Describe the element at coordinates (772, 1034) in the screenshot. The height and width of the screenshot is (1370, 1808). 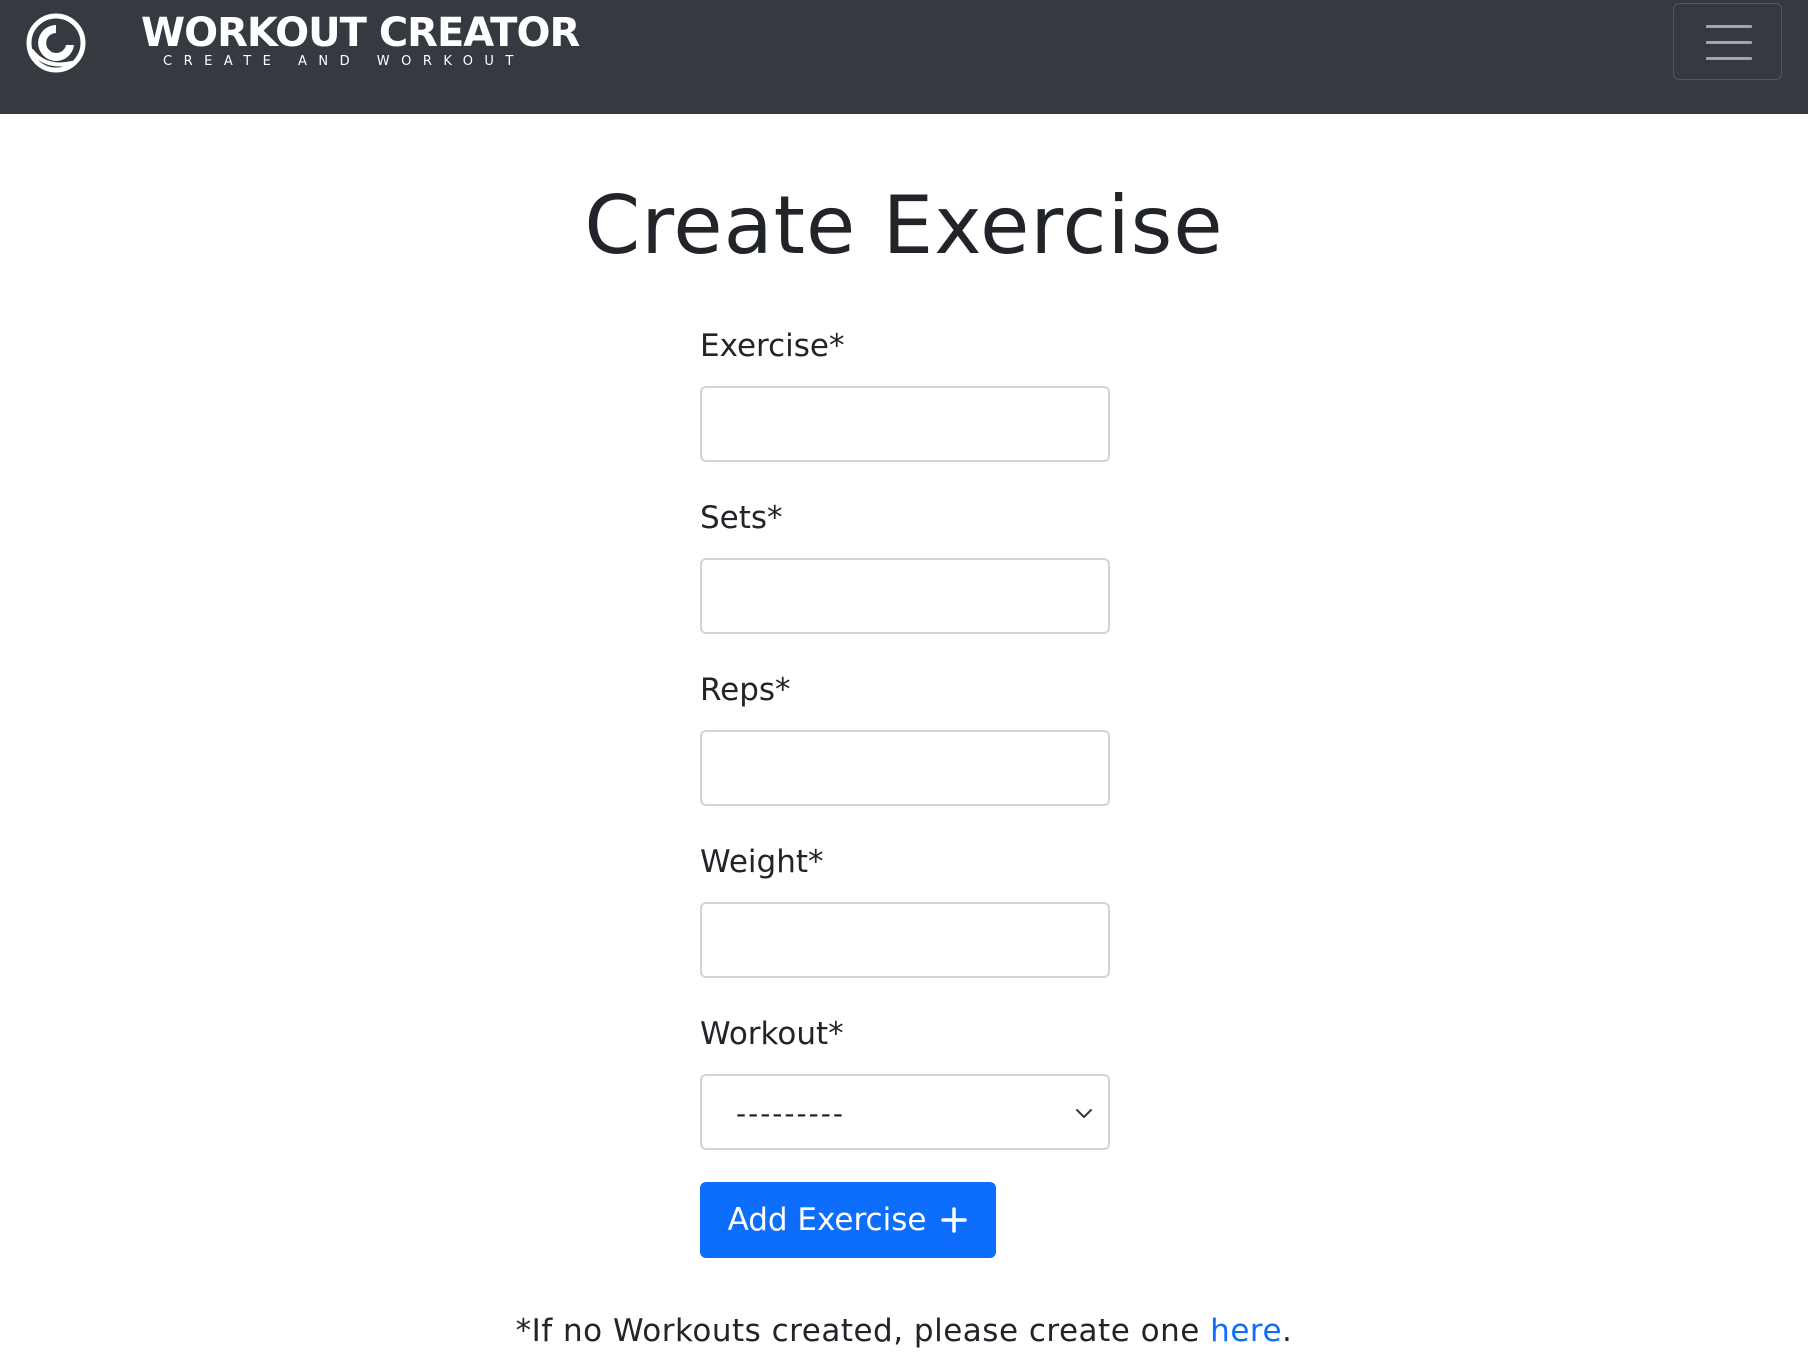
I see `workout-label: Workout*` at that location.